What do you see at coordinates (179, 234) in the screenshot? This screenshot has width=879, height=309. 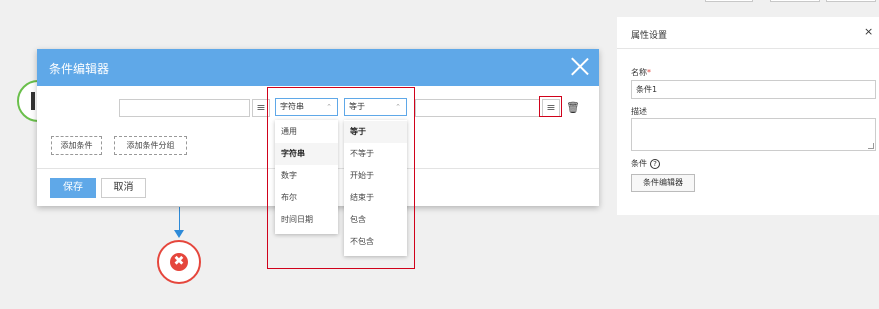 I see `flow-arrowhead` at bounding box center [179, 234].